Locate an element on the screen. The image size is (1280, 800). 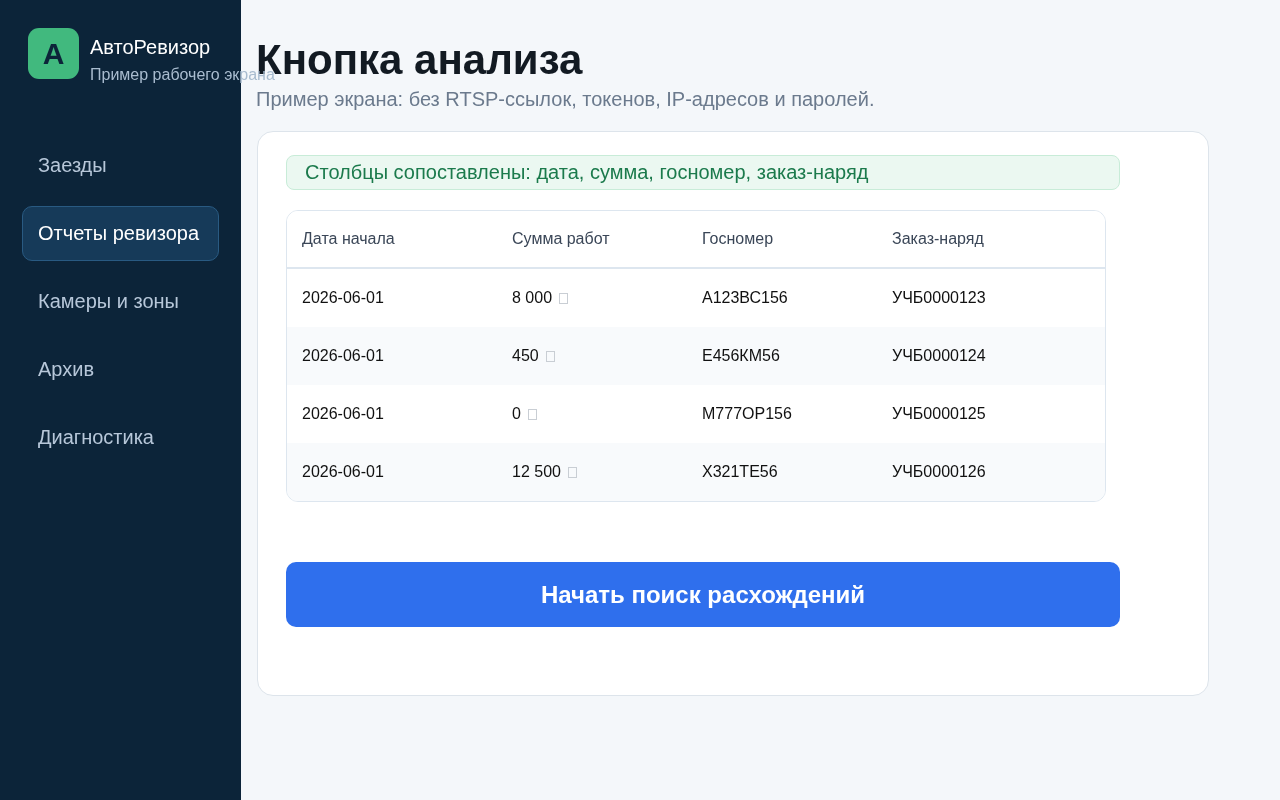
page-subtitle: Пример экрана: без RTSP-ссылок, токенов, IP-адресов и паролей. is located at coordinates (566, 99).